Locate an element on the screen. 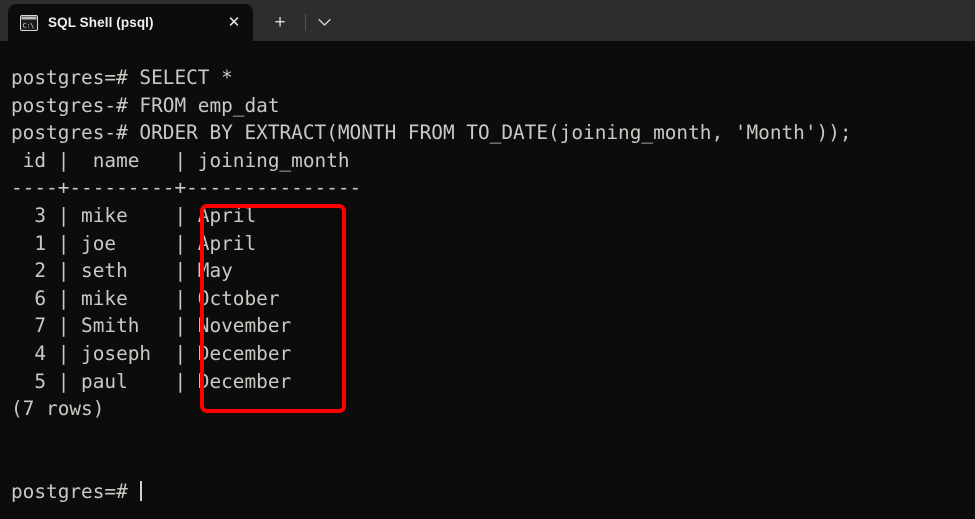 This screenshot has height=519, width=975. table-header-row: id | name | joining_month is located at coordinates (180, 160).